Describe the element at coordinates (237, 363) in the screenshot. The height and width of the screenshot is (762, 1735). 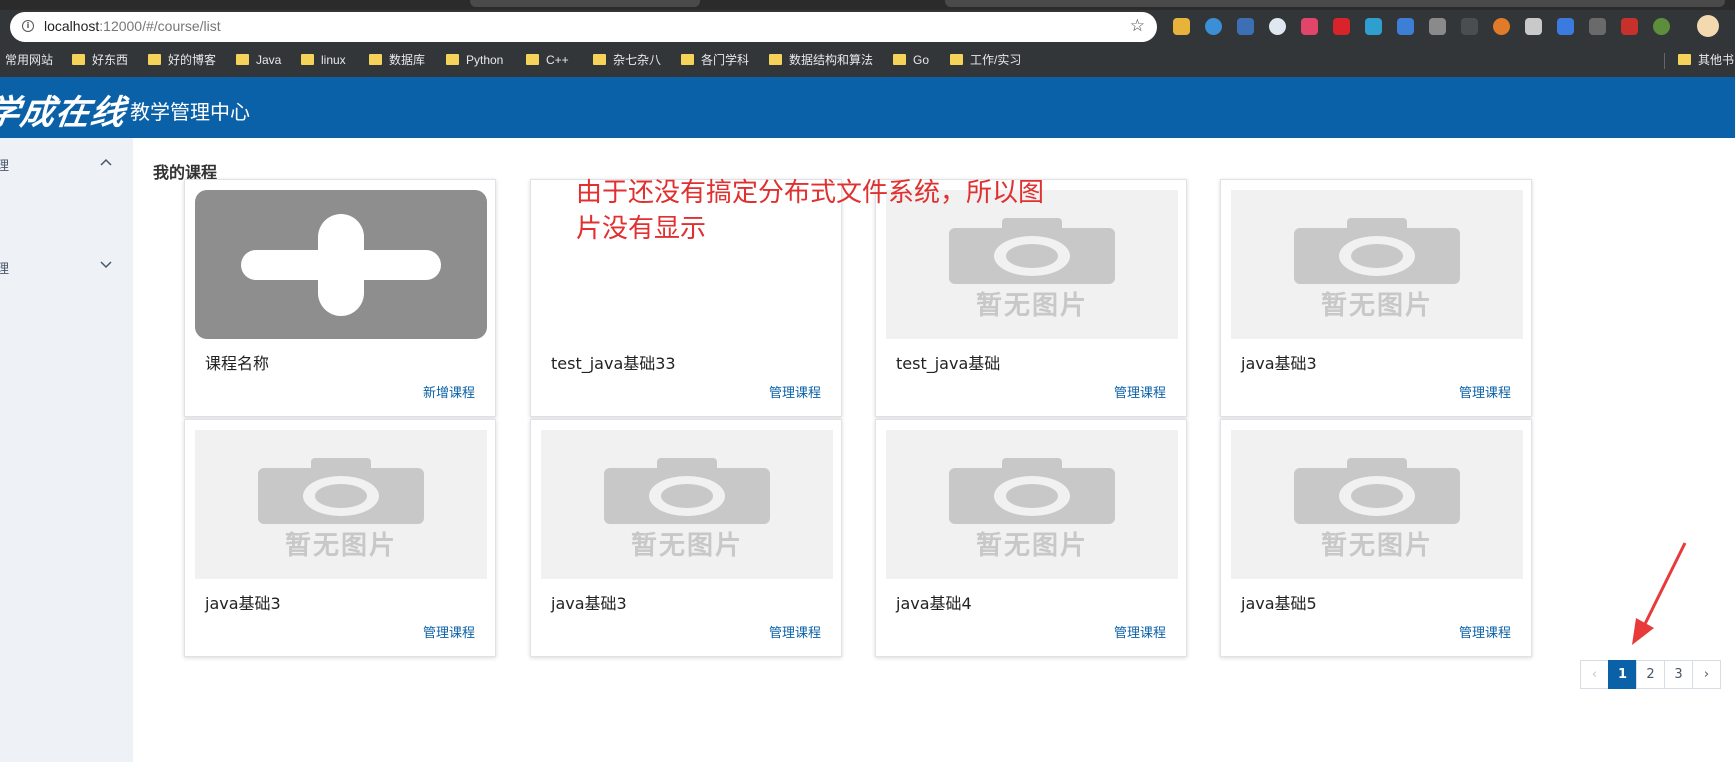
I see `course-name: 课程名称` at that location.